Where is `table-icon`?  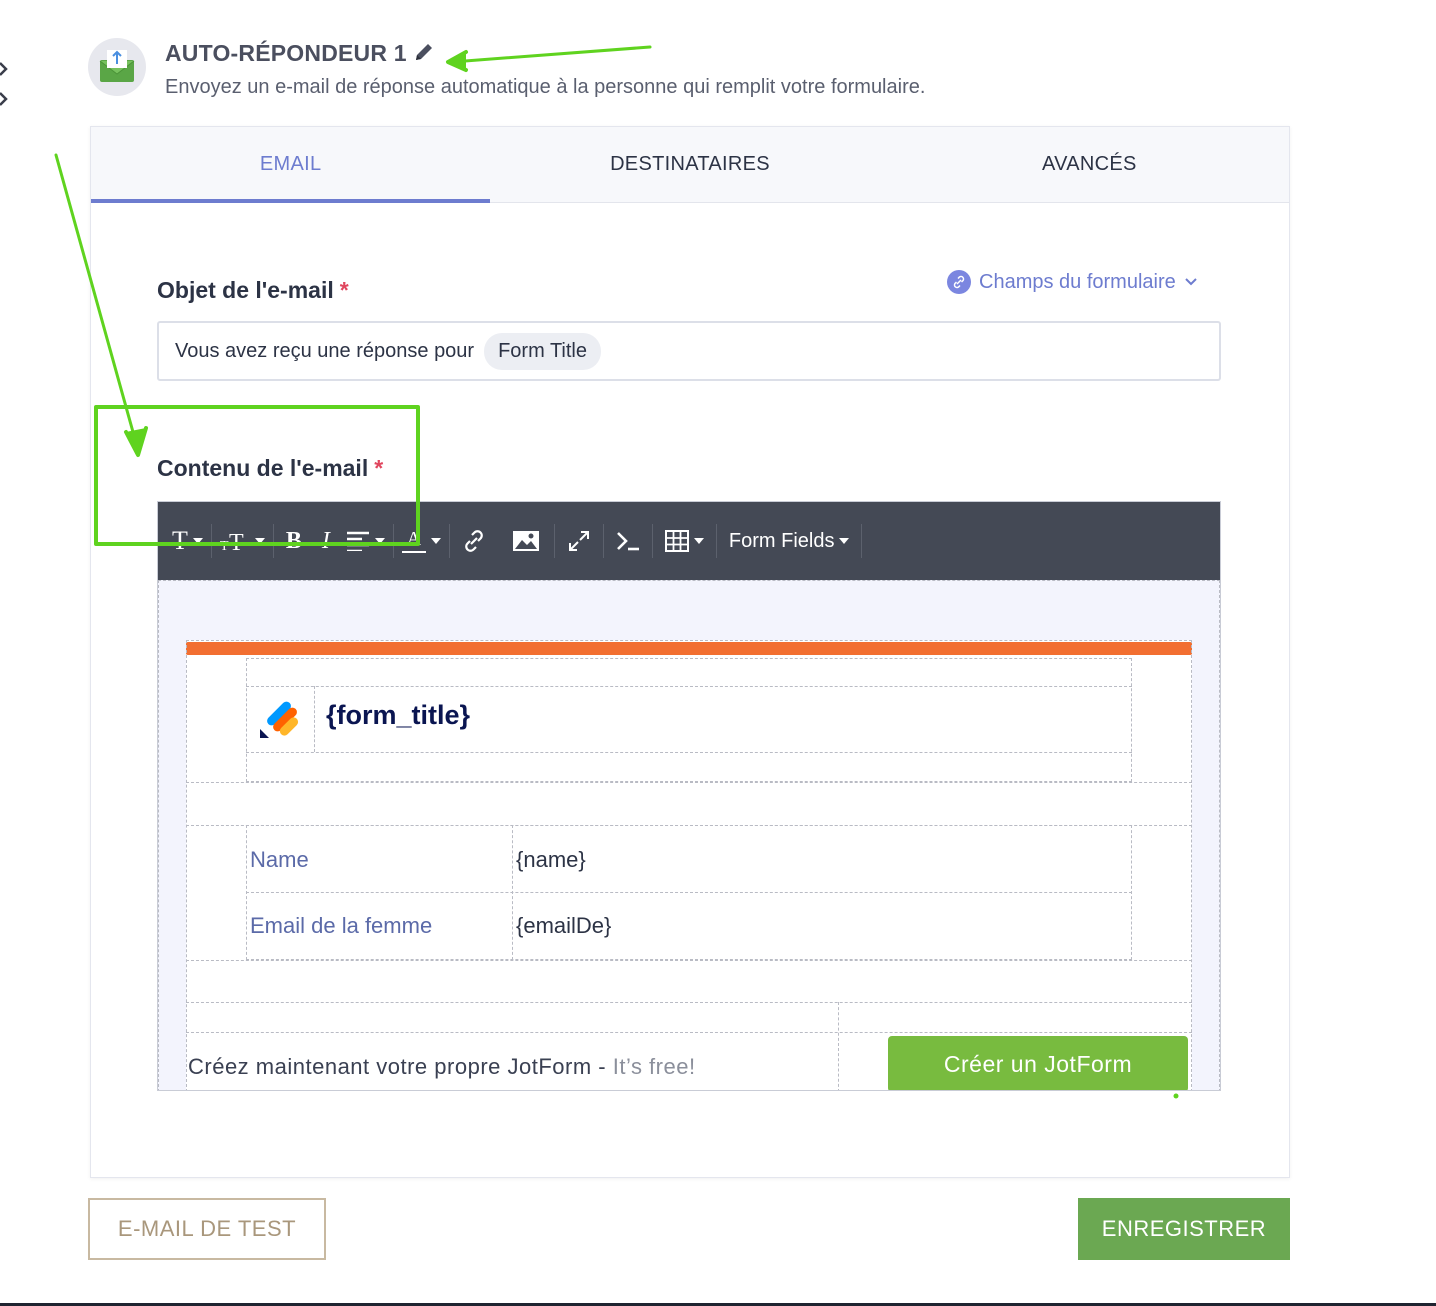
table-icon is located at coordinates (676, 541).